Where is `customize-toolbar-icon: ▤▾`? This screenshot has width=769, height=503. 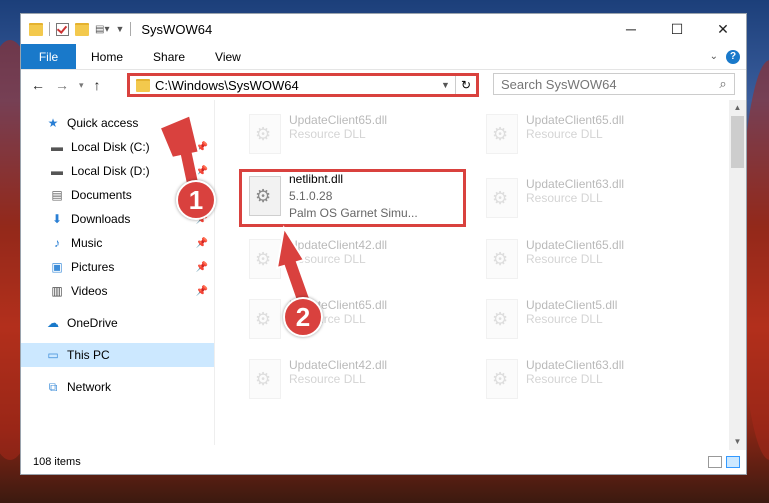 customize-toolbar-icon: ▤▾ is located at coordinates (102, 29).